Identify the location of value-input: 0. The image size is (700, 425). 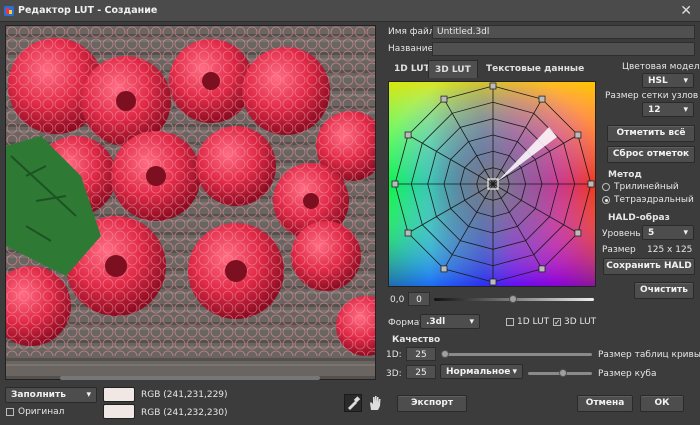
(419, 299).